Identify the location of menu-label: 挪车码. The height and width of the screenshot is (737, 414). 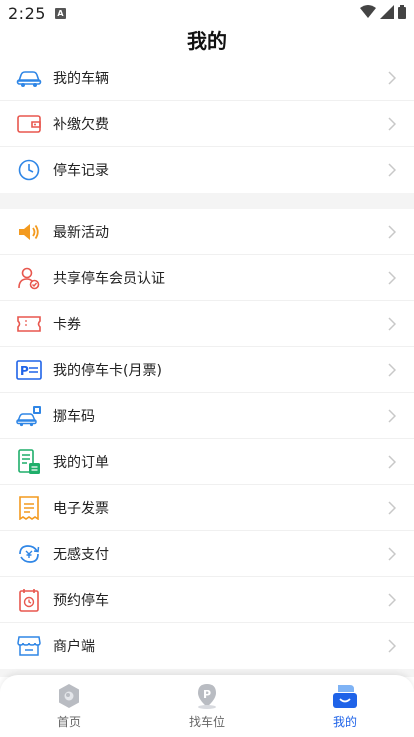
(74, 416).